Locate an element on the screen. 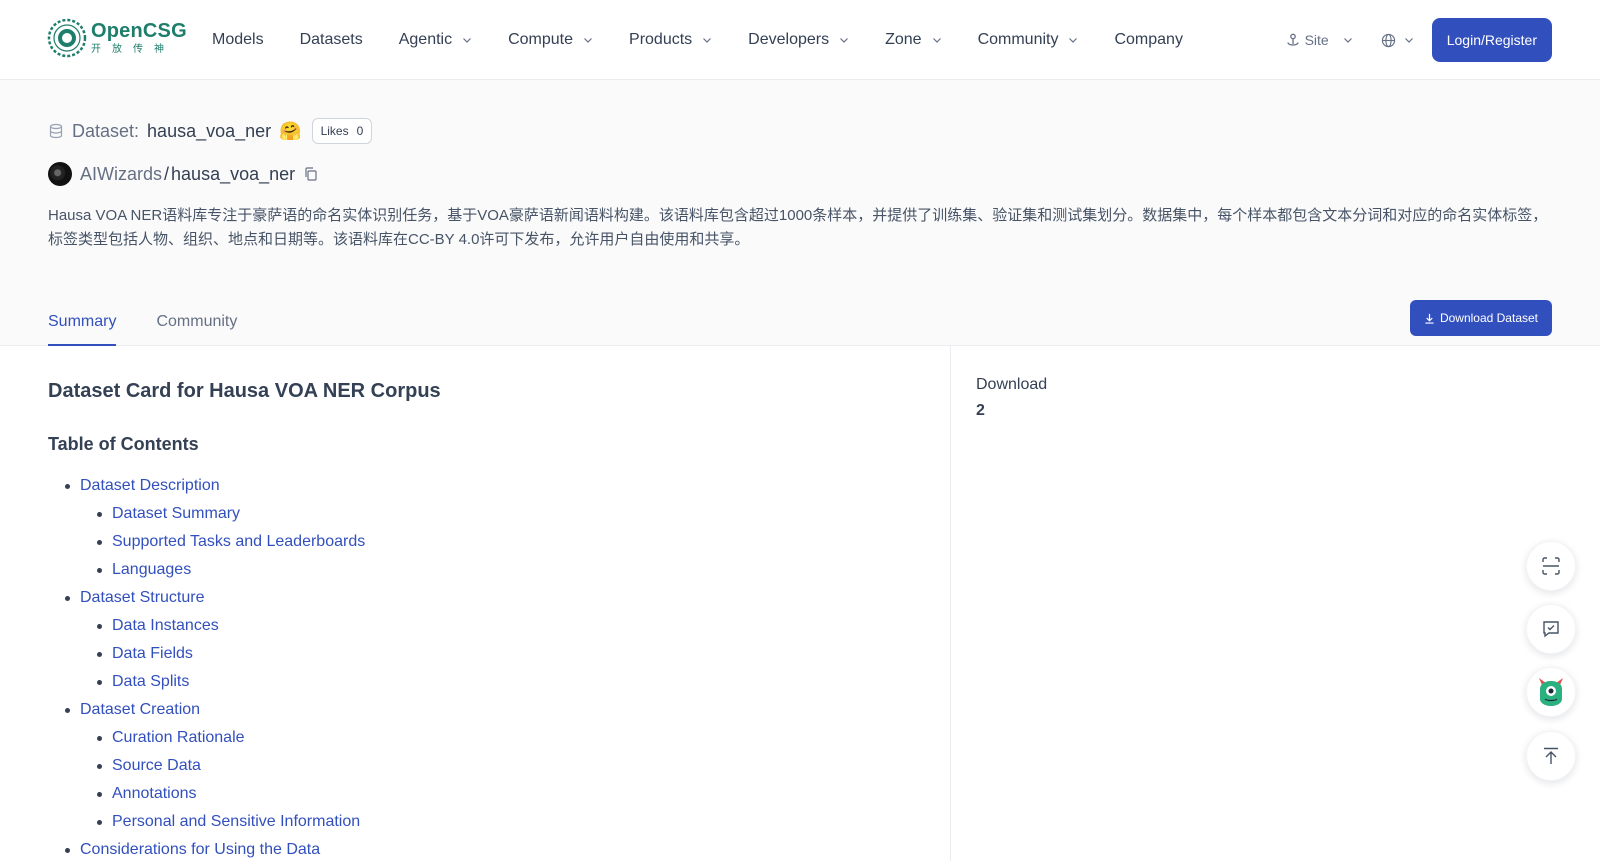 This screenshot has width=1600, height=861. nav-item-label: Products is located at coordinates (661, 39).